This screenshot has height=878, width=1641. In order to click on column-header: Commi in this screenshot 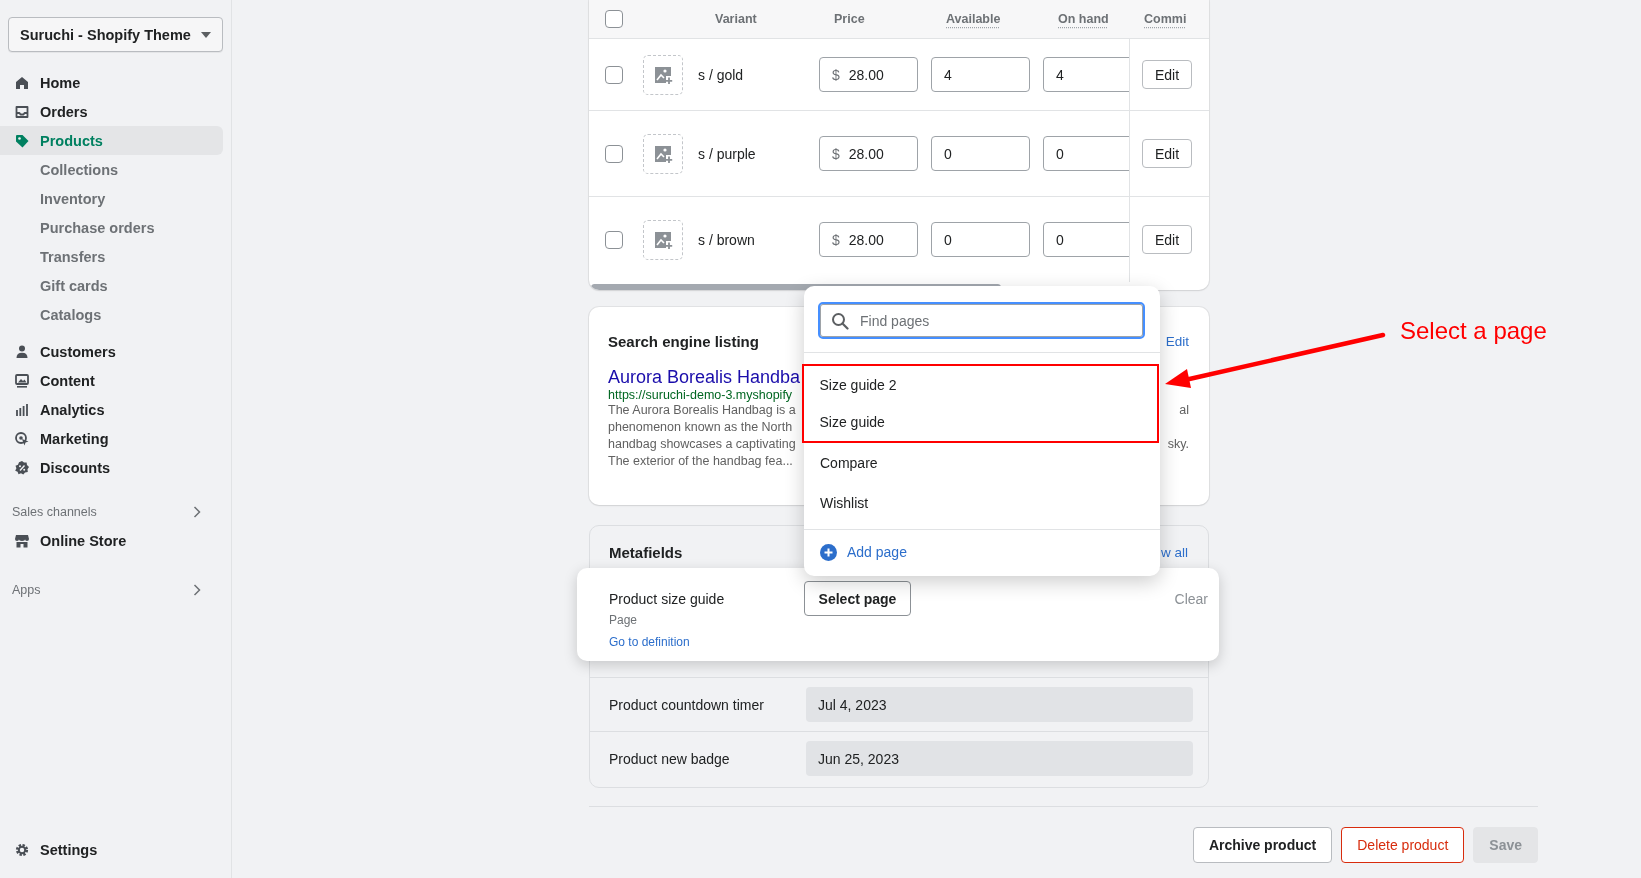, I will do `click(1165, 19)`.